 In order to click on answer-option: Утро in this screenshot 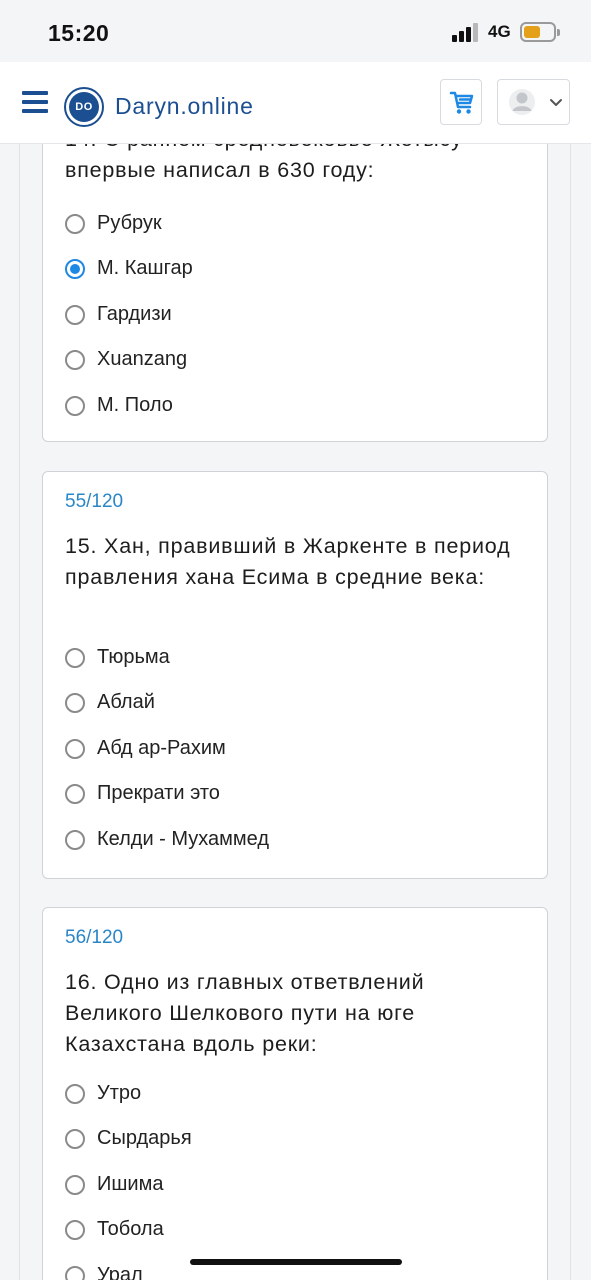, I will do `click(295, 1095)`.